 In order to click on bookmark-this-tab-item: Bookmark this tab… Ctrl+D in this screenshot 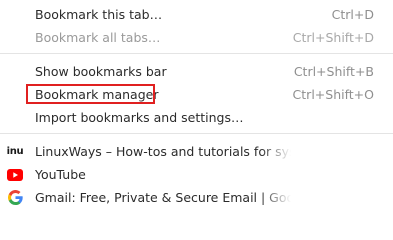, I will do `click(196, 14)`.